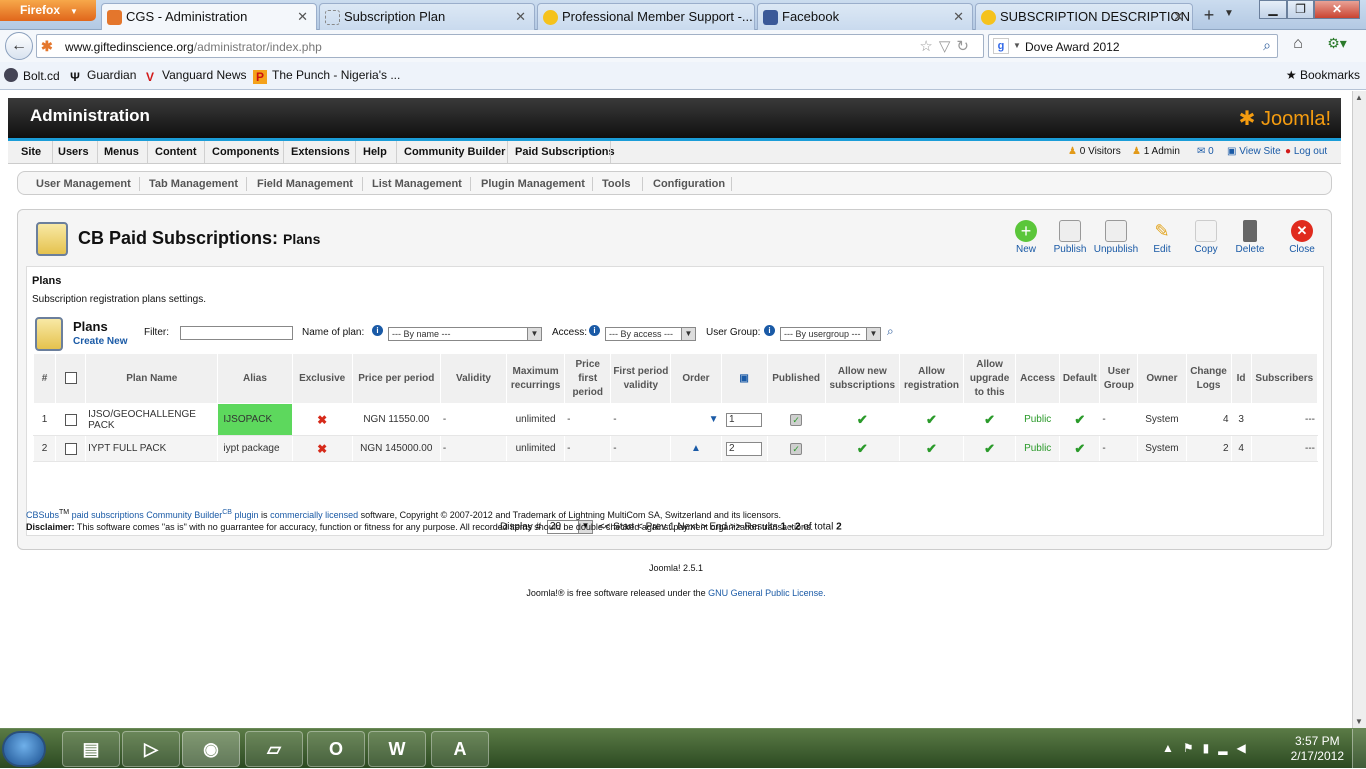  I want to click on google-icon: g, so click(1001, 46).